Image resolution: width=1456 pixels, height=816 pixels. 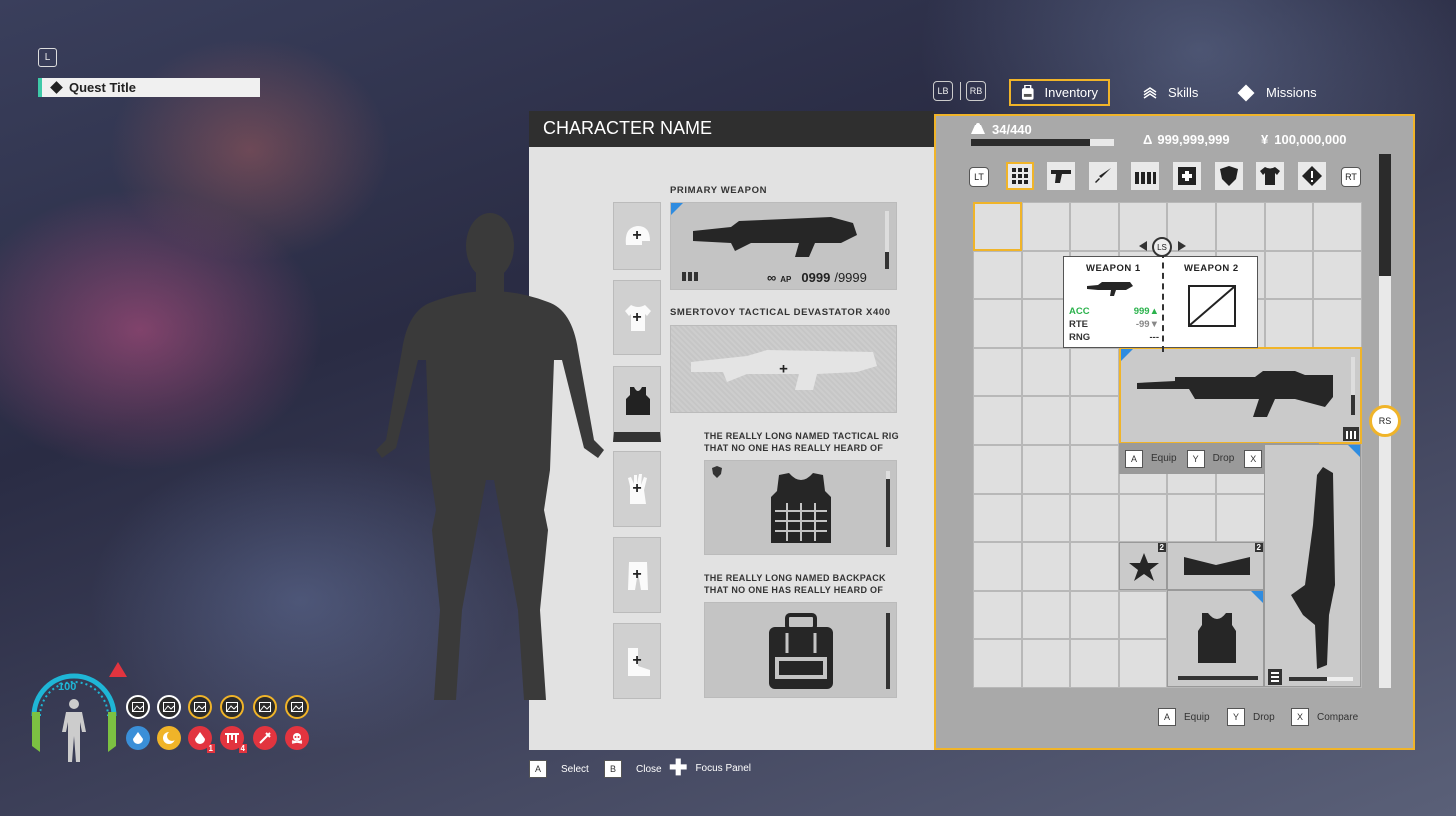 I want to click on weight-bar-fill, so click(x=1030, y=142).